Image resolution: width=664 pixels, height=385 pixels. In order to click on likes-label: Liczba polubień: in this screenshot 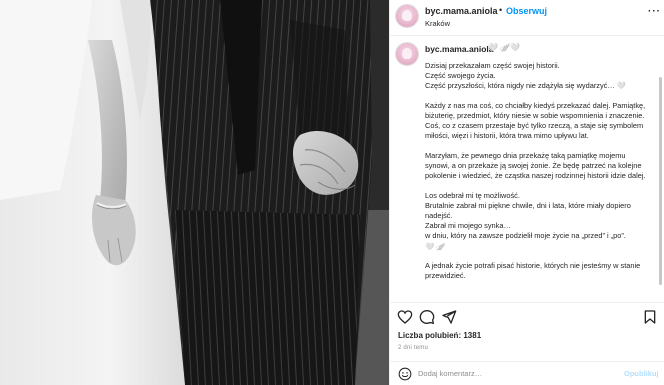, I will do `click(430, 335)`.